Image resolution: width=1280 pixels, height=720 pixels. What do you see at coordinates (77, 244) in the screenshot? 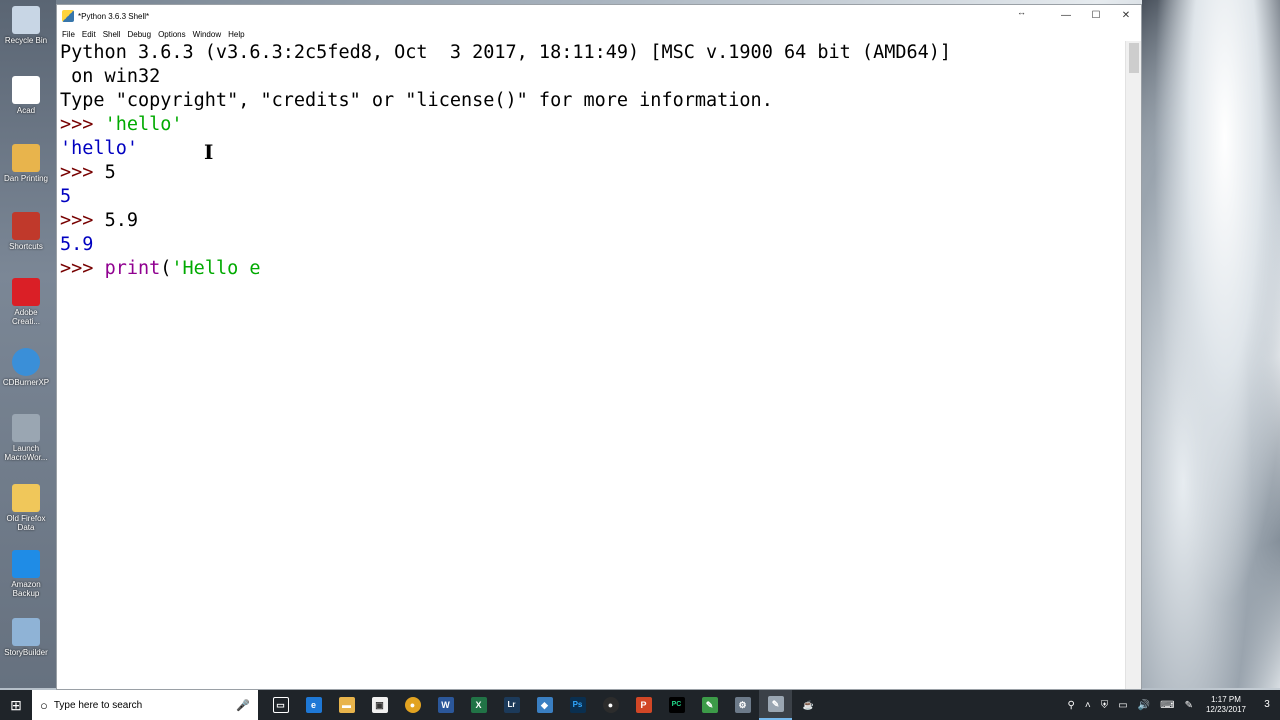
I see `output-line: 5.9` at bounding box center [77, 244].